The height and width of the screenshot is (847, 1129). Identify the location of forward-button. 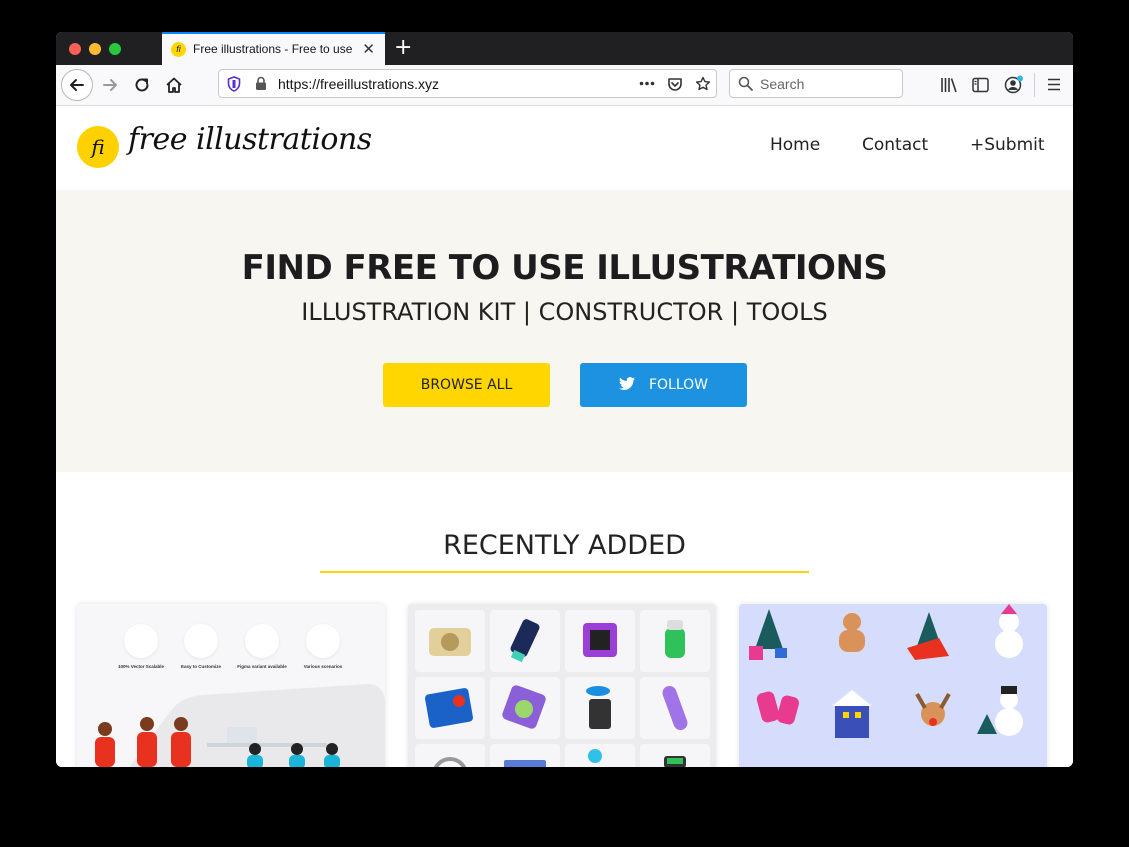
(110, 85).